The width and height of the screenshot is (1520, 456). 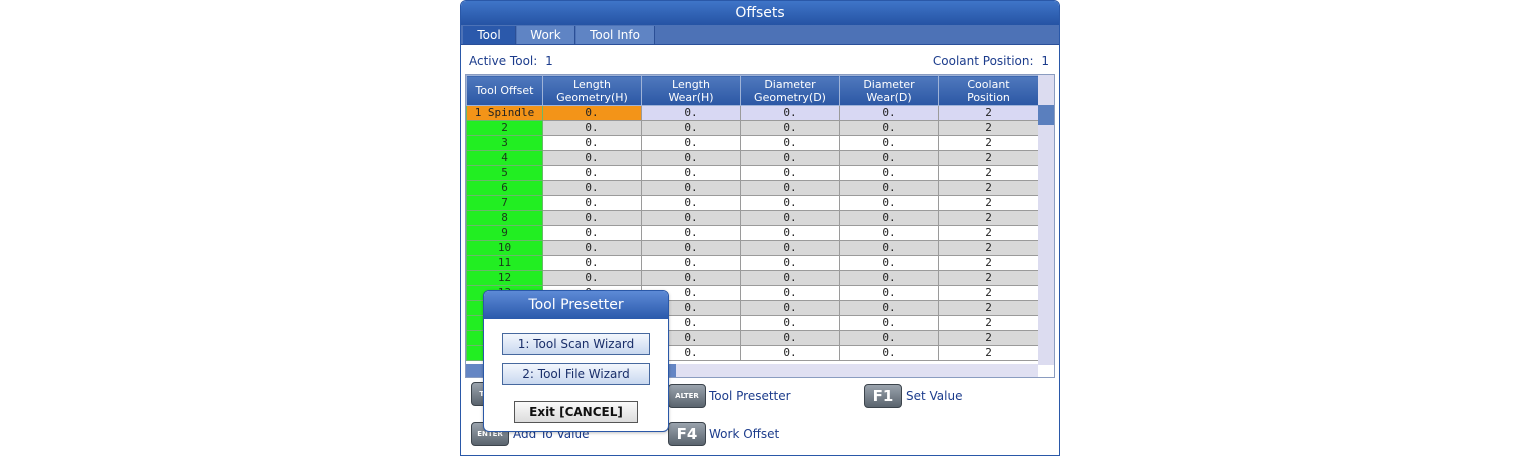 I want to click on f4-key: F4, so click(x=687, y=434).